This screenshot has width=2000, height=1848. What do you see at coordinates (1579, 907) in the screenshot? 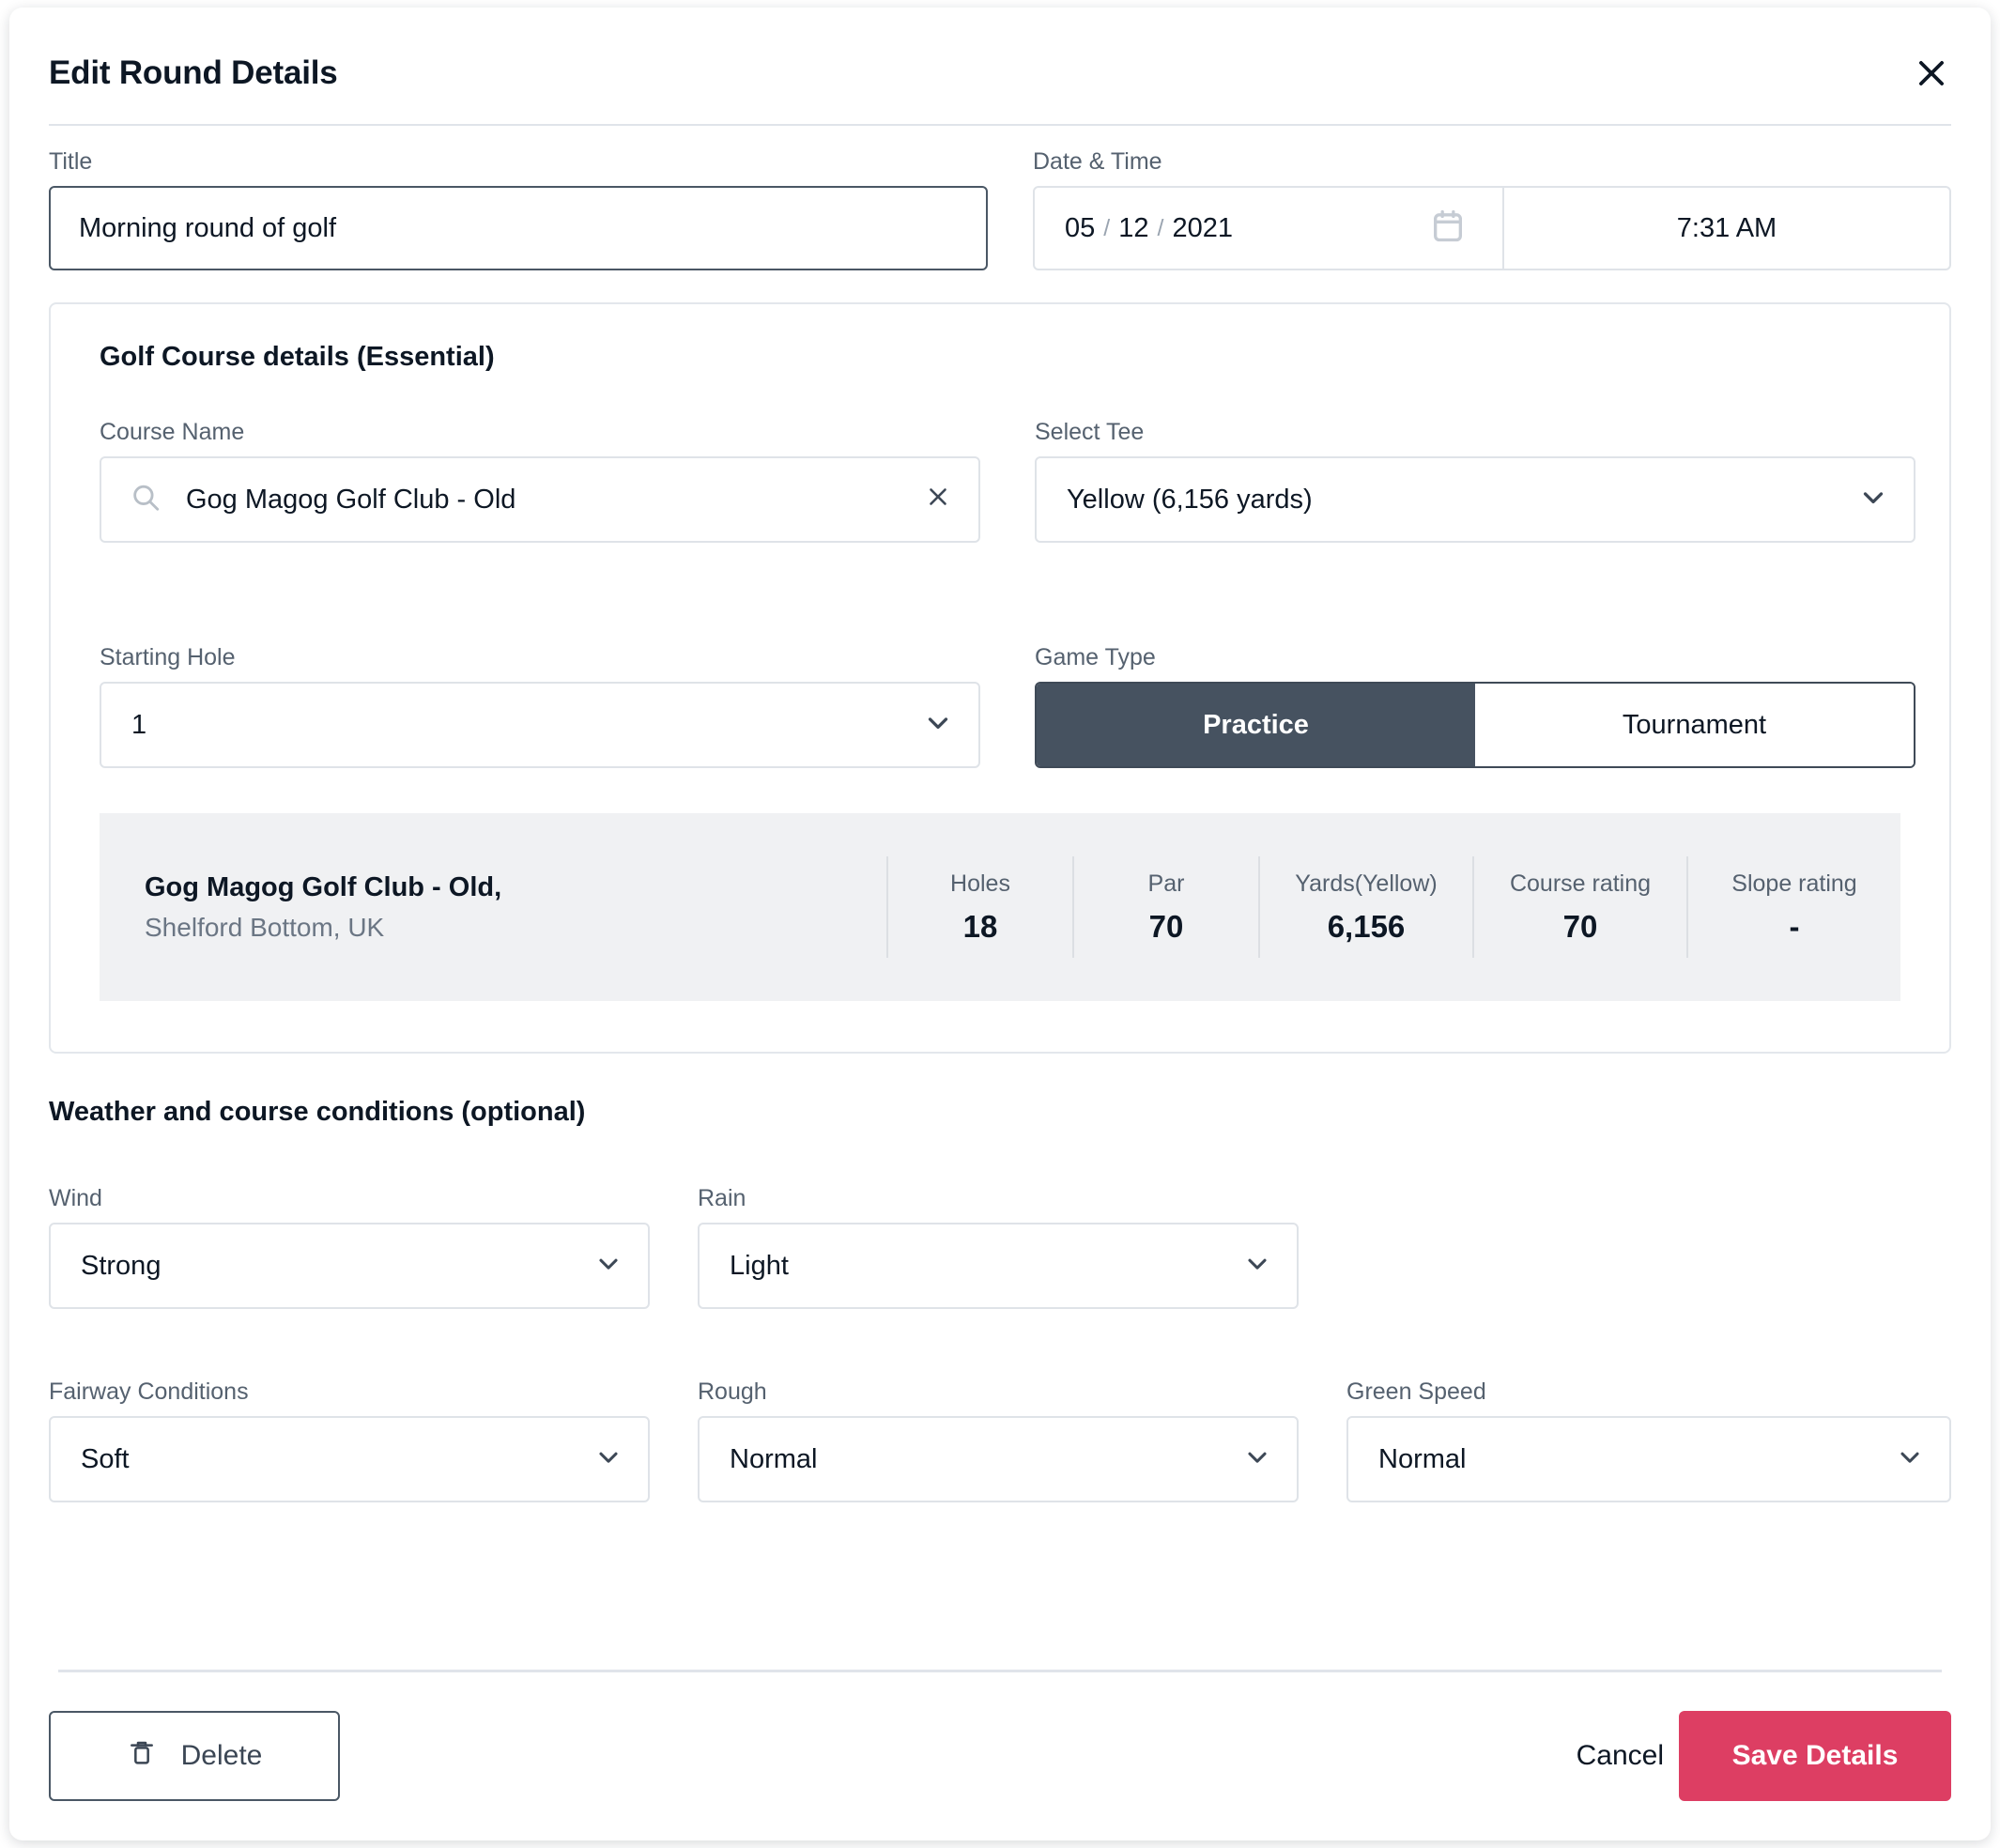
I see `stat-course-rating: Course rating 70` at bounding box center [1579, 907].